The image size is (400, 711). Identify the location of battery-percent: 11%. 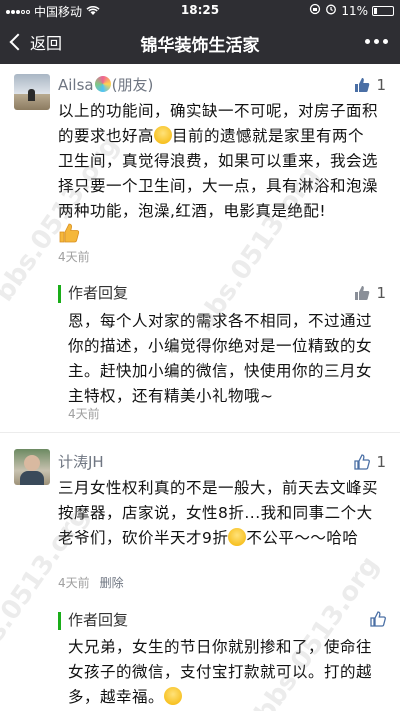
(354, 10).